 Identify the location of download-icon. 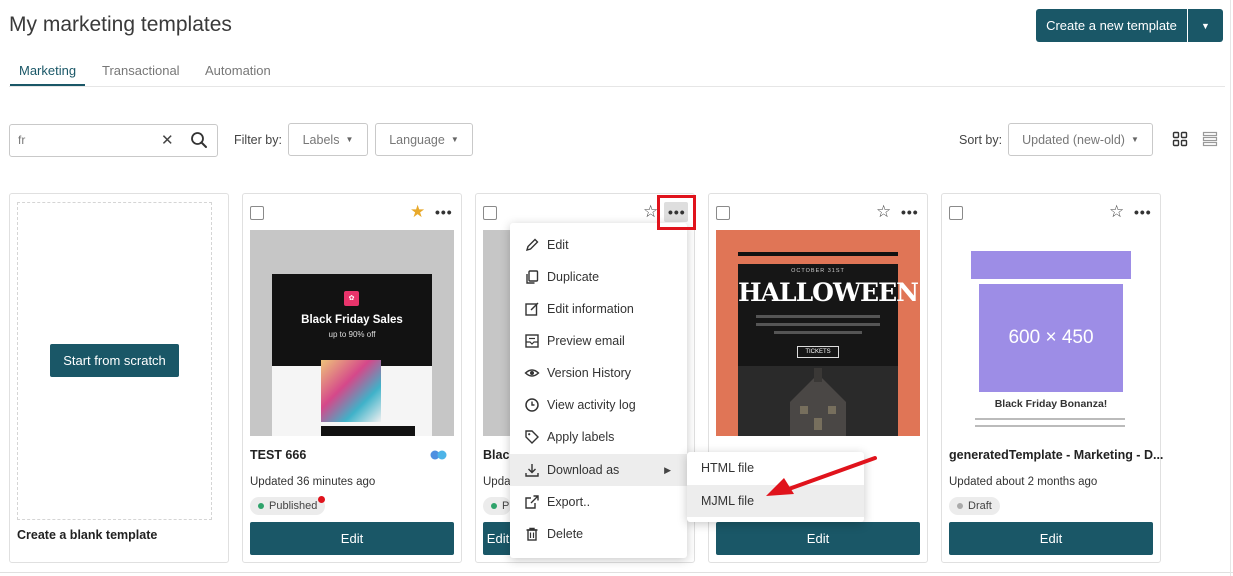
(532, 470).